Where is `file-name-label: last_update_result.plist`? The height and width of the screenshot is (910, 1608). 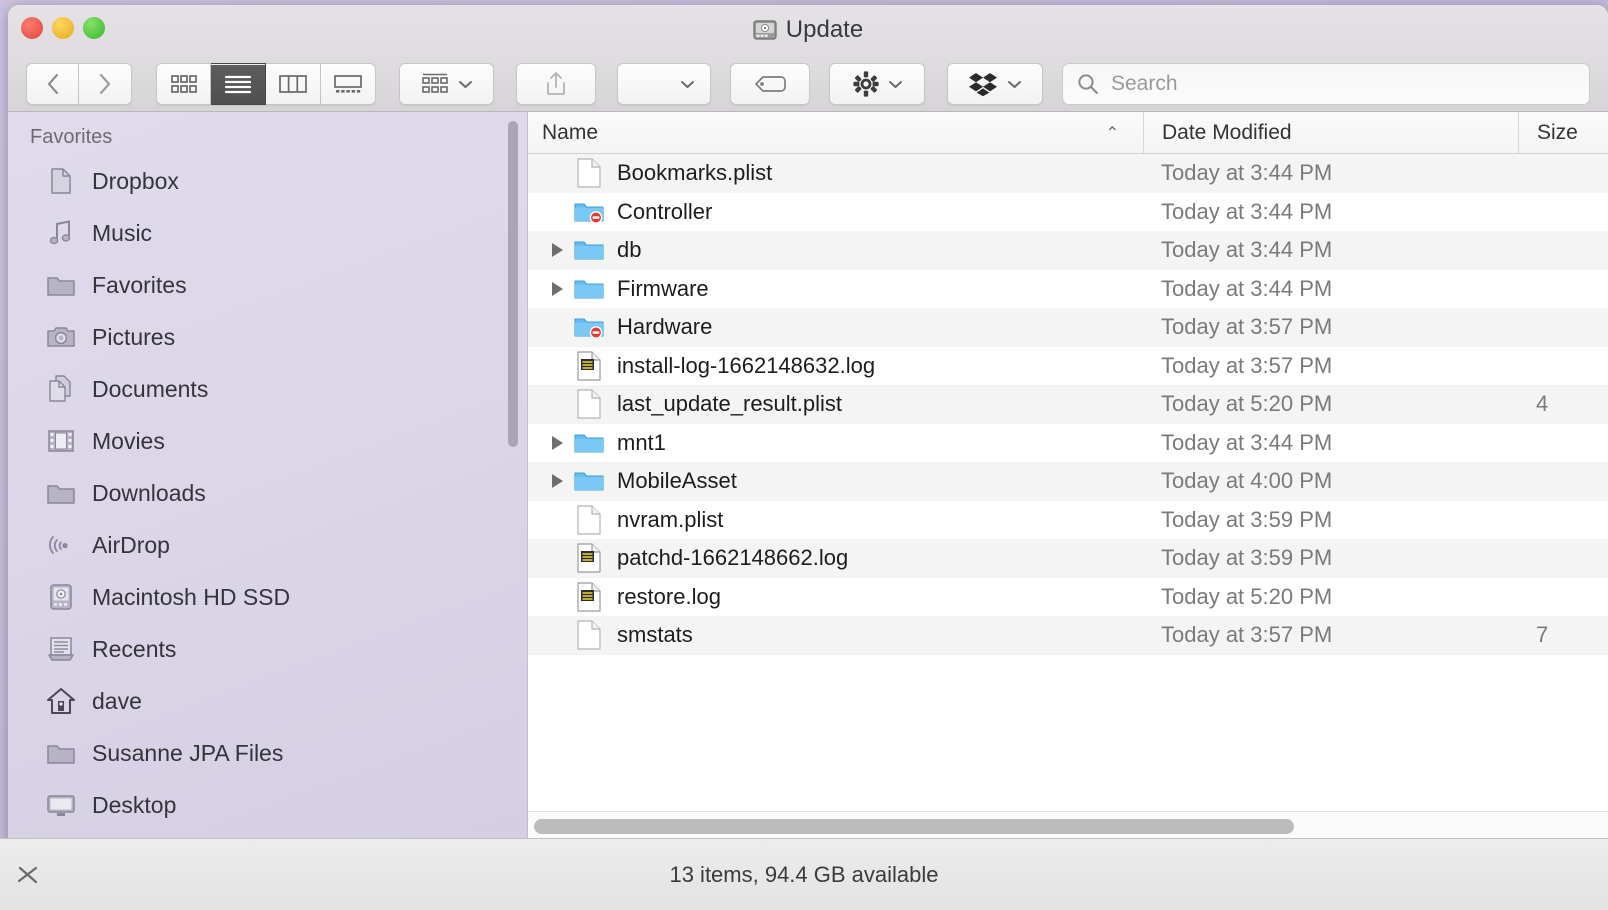
file-name-label: last_update_result.plist is located at coordinates (730, 404).